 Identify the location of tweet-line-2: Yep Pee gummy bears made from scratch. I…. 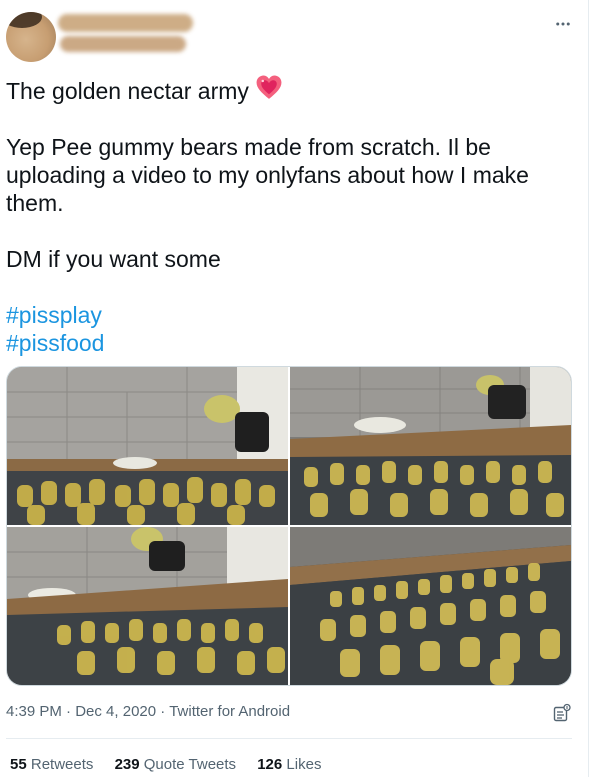
(267, 175).